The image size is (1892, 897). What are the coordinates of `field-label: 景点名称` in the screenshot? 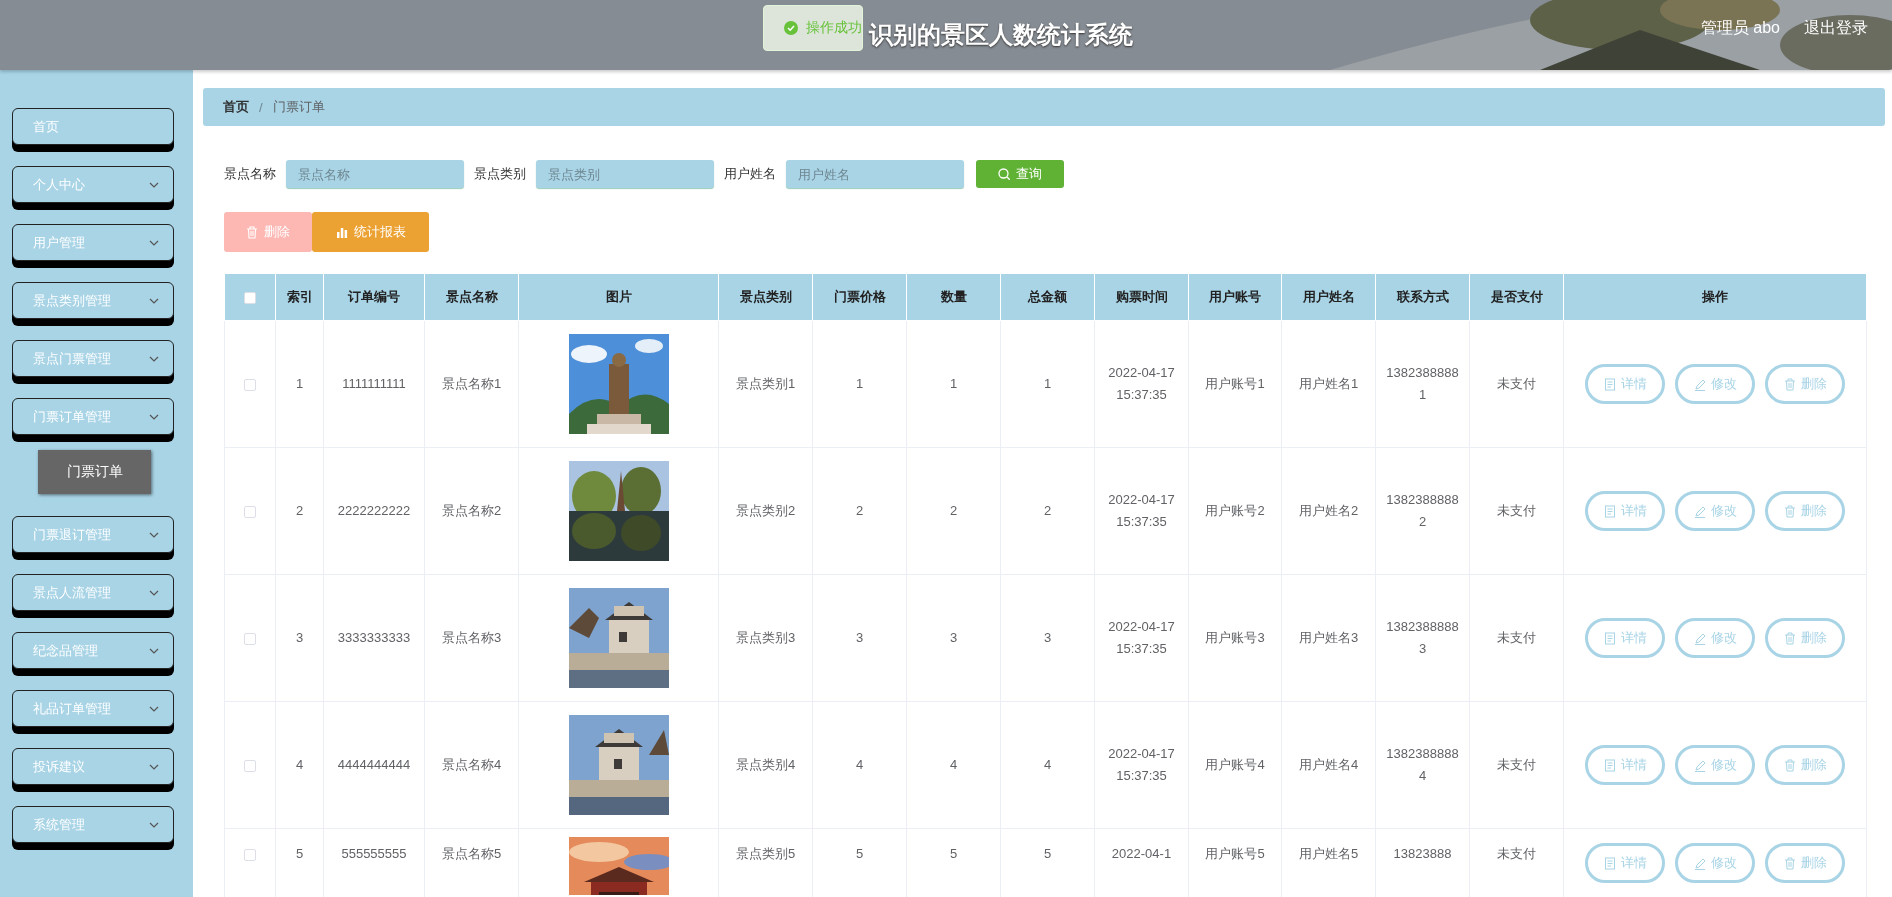 It's located at (250, 174).